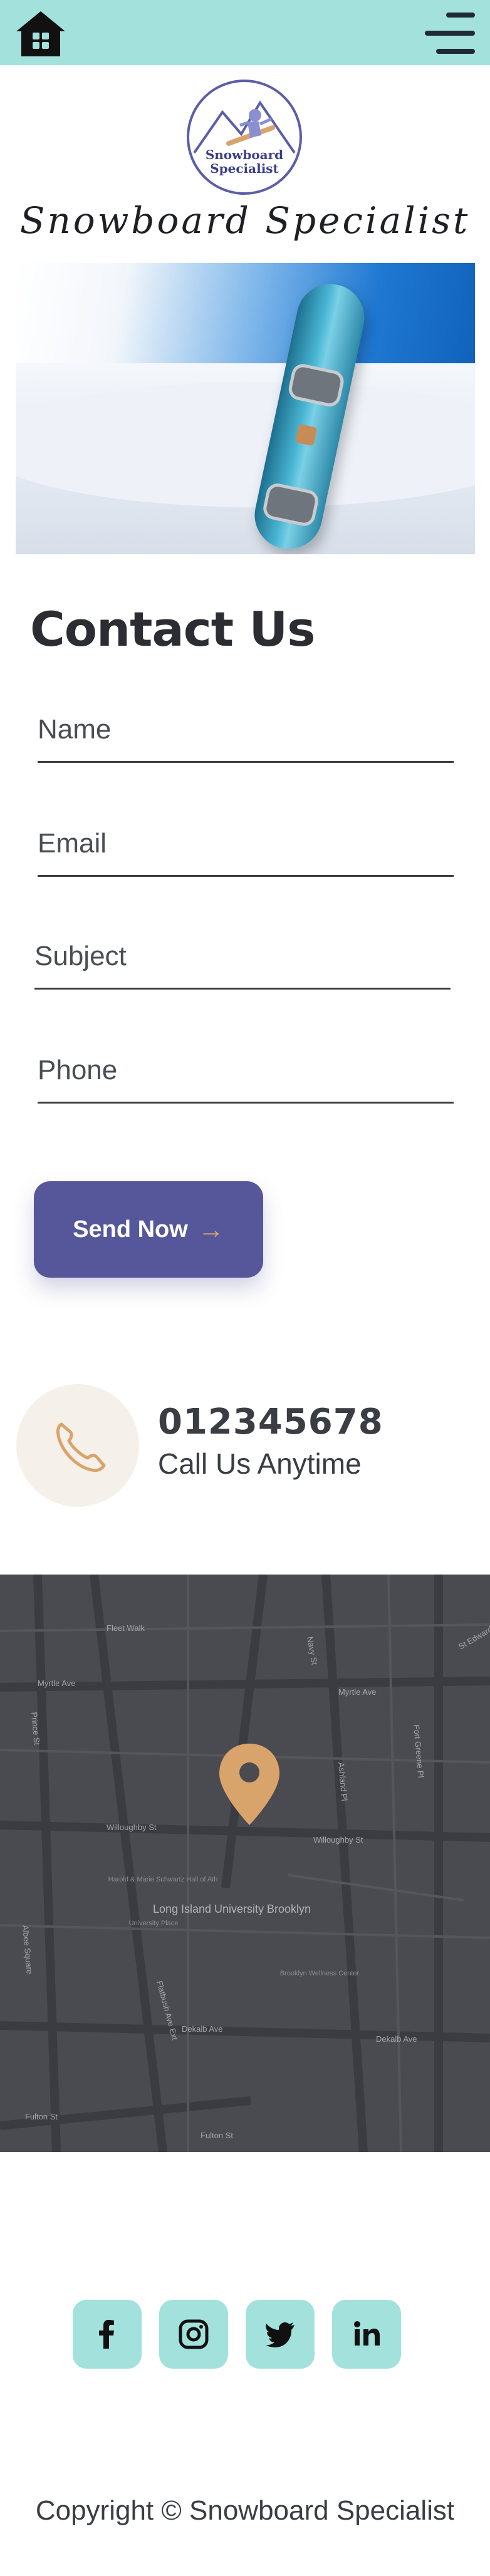 The height and width of the screenshot is (2576, 490). What do you see at coordinates (41, 34) in the screenshot?
I see `home-icon` at bounding box center [41, 34].